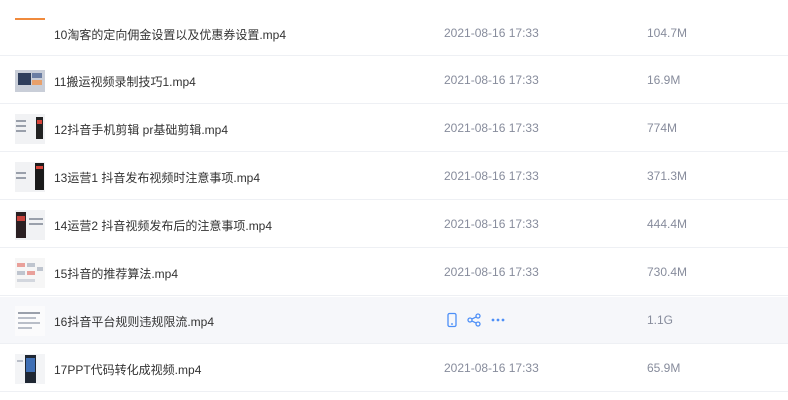 The image size is (788, 400). I want to click on file-row: 11搬运视频录制技巧1.mp4 2021-08-16 17:33 16.9M, so click(394, 80).